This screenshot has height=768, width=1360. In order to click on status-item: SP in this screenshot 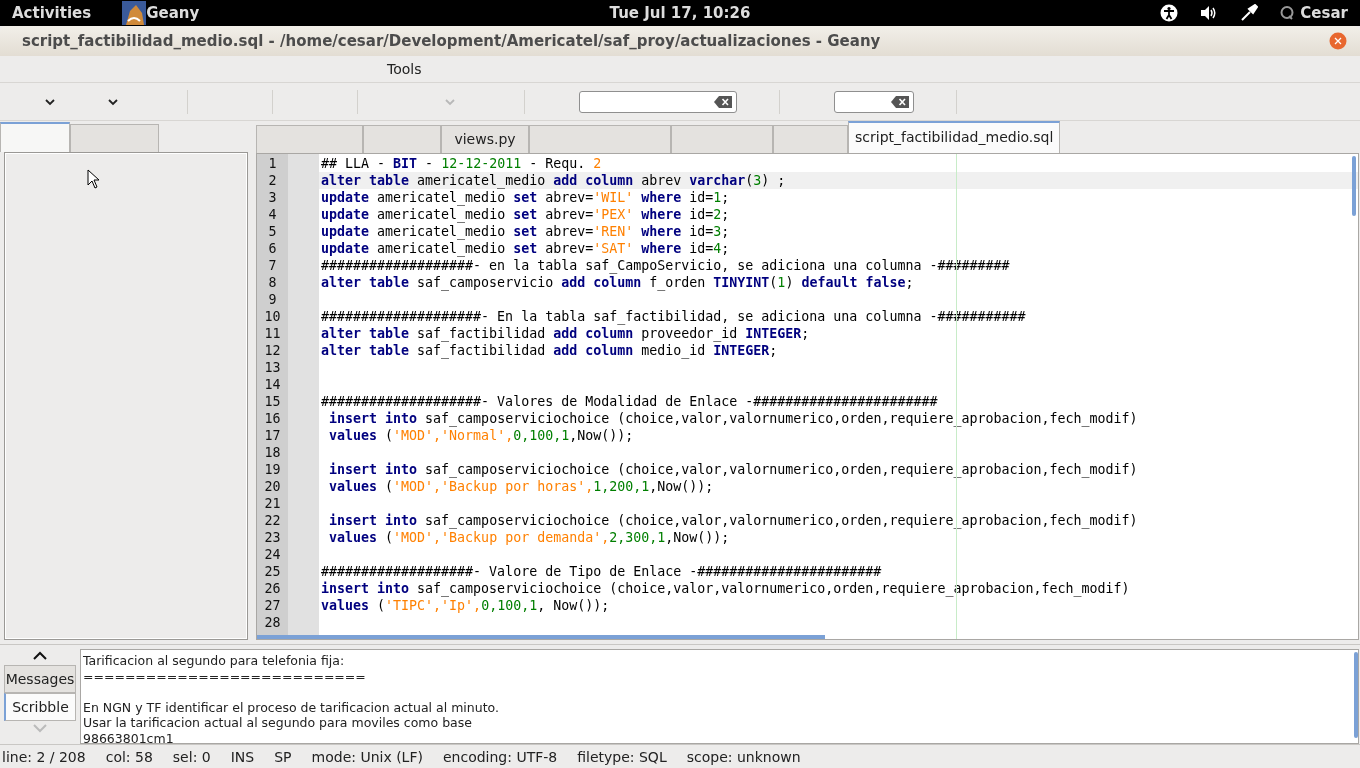, I will do `click(283, 756)`.